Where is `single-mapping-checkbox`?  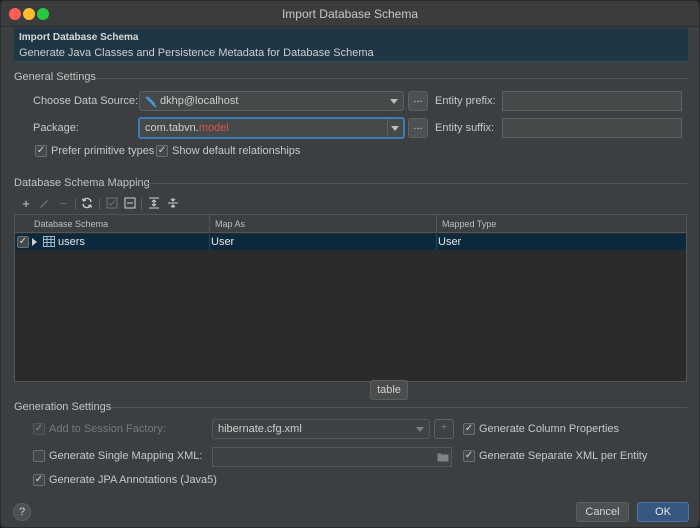
single-mapping-checkbox is located at coordinates (39, 456).